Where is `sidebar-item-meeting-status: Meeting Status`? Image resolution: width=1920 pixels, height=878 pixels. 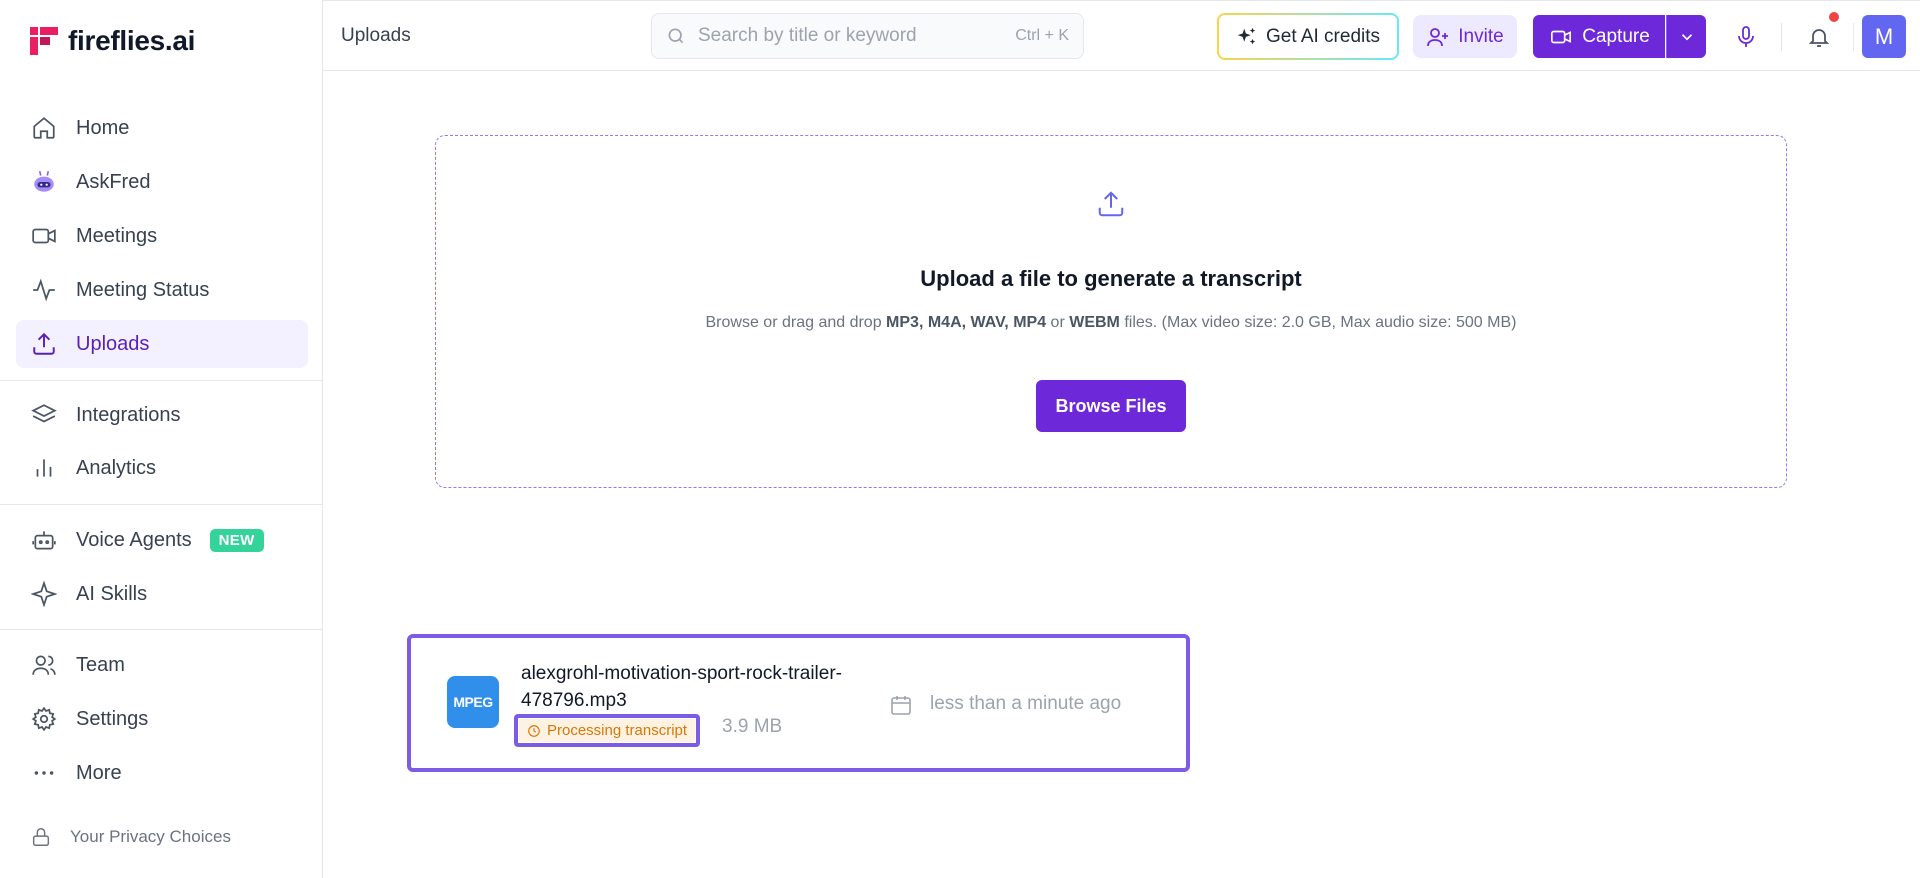
sidebar-item-meeting-status: Meeting Status is located at coordinates (162, 290).